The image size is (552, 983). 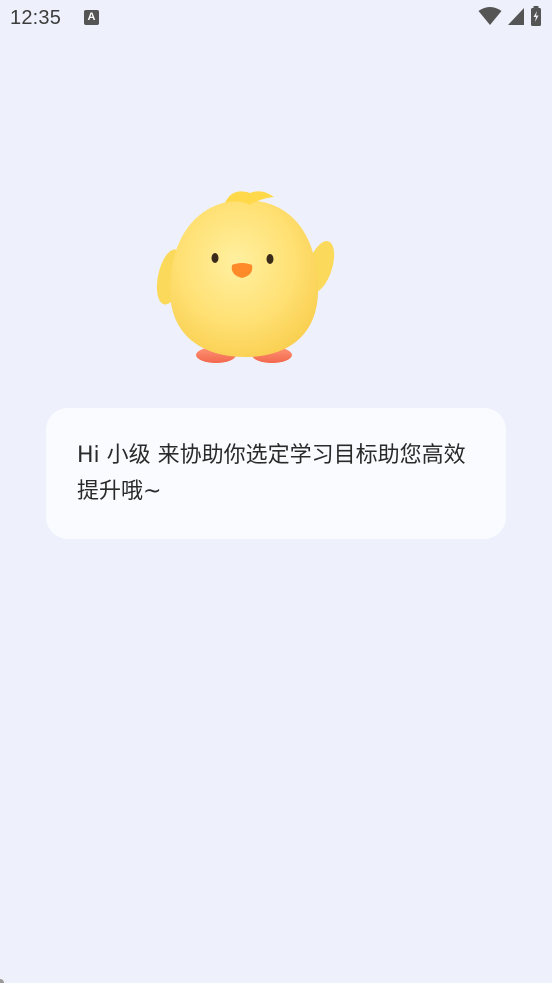 What do you see at coordinates (516, 18) in the screenshot?
I see `signal-icon` at bounding box center [516, 18].